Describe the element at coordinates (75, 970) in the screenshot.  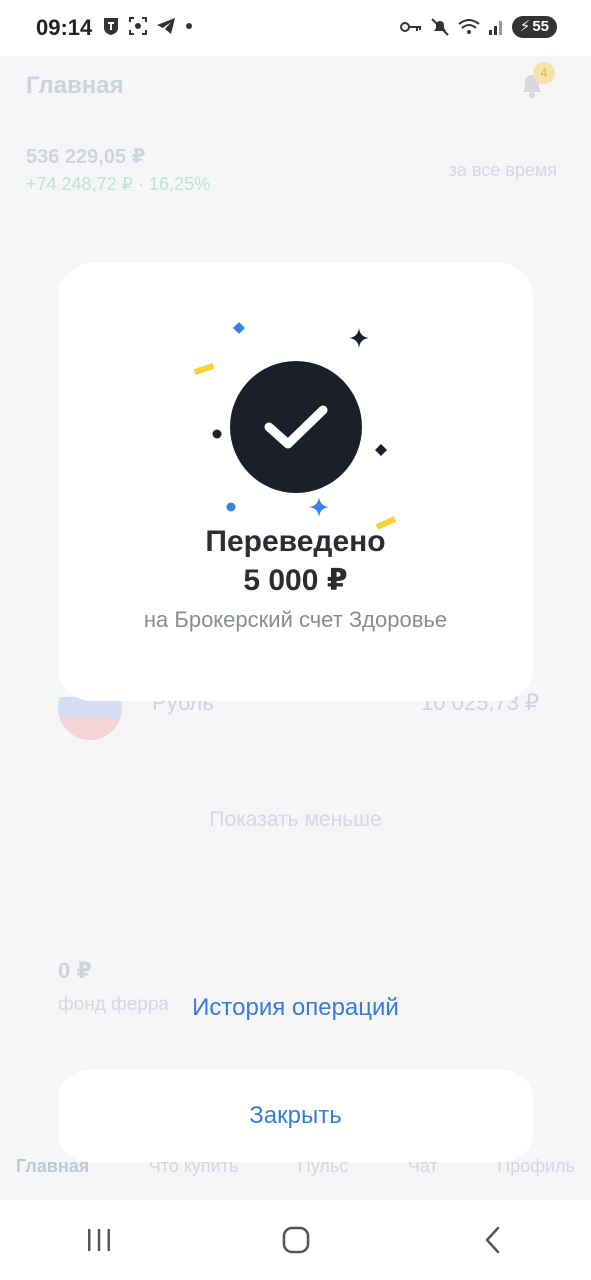
I see `fund-amount: 0 ₽` at that location.